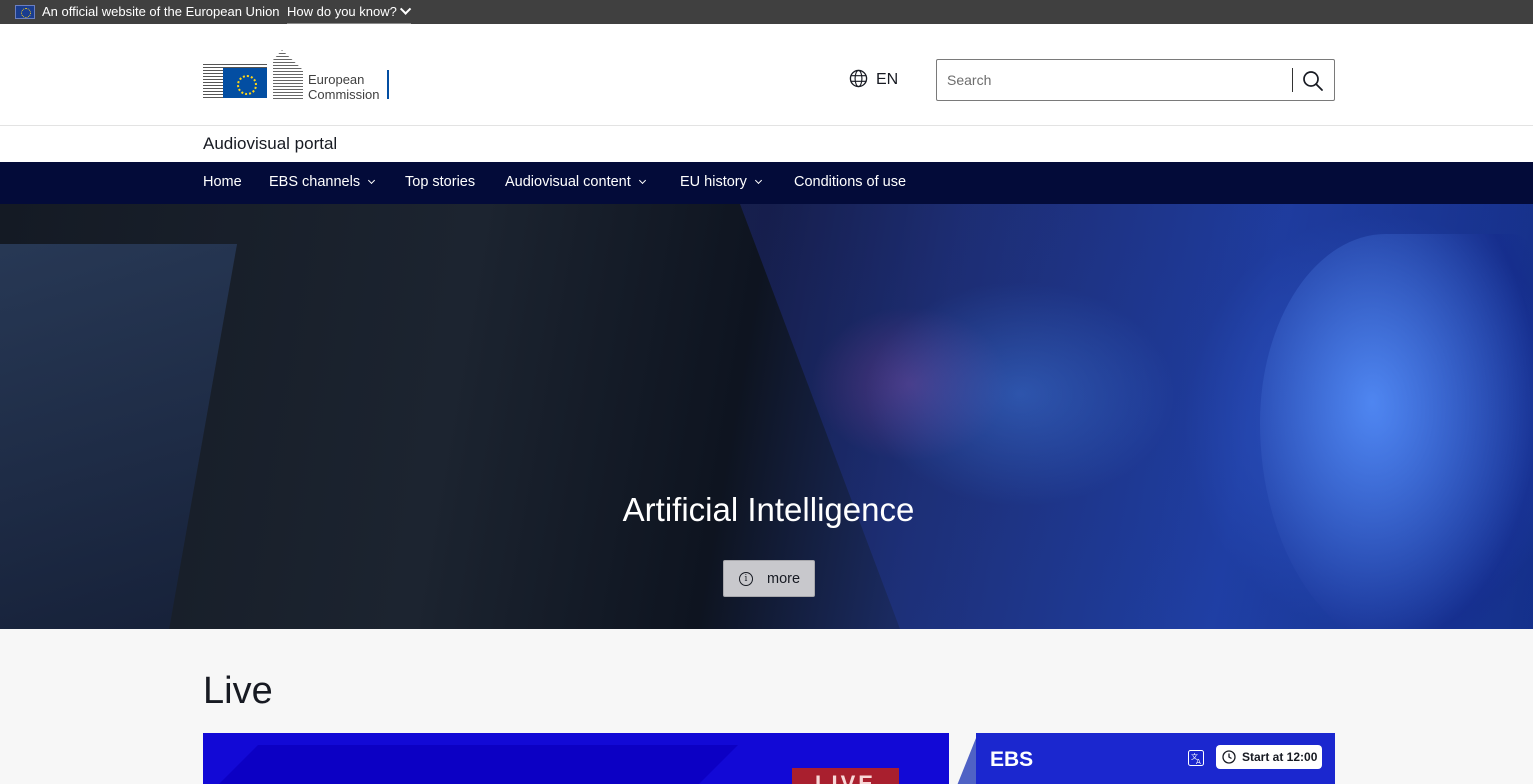 This screenshot has width=1533, height=784. I want to click on search-divider, so click(1292, 80).